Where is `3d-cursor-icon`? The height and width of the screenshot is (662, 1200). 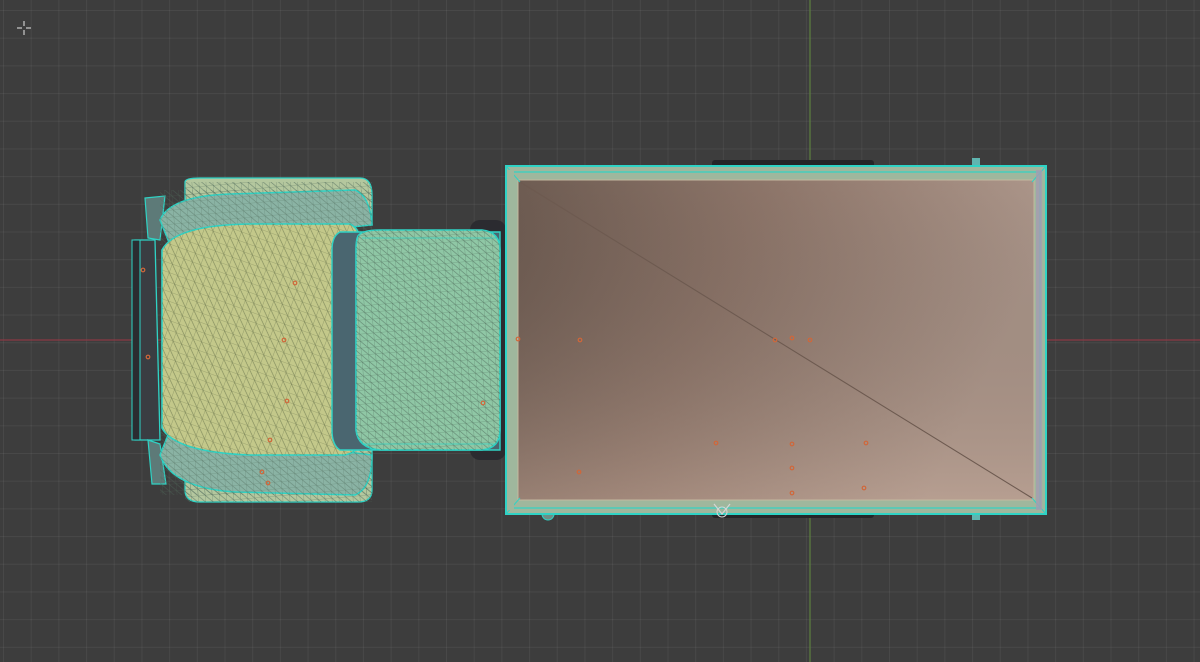 3d-cursor-icon is located at coordinates (24, 28).